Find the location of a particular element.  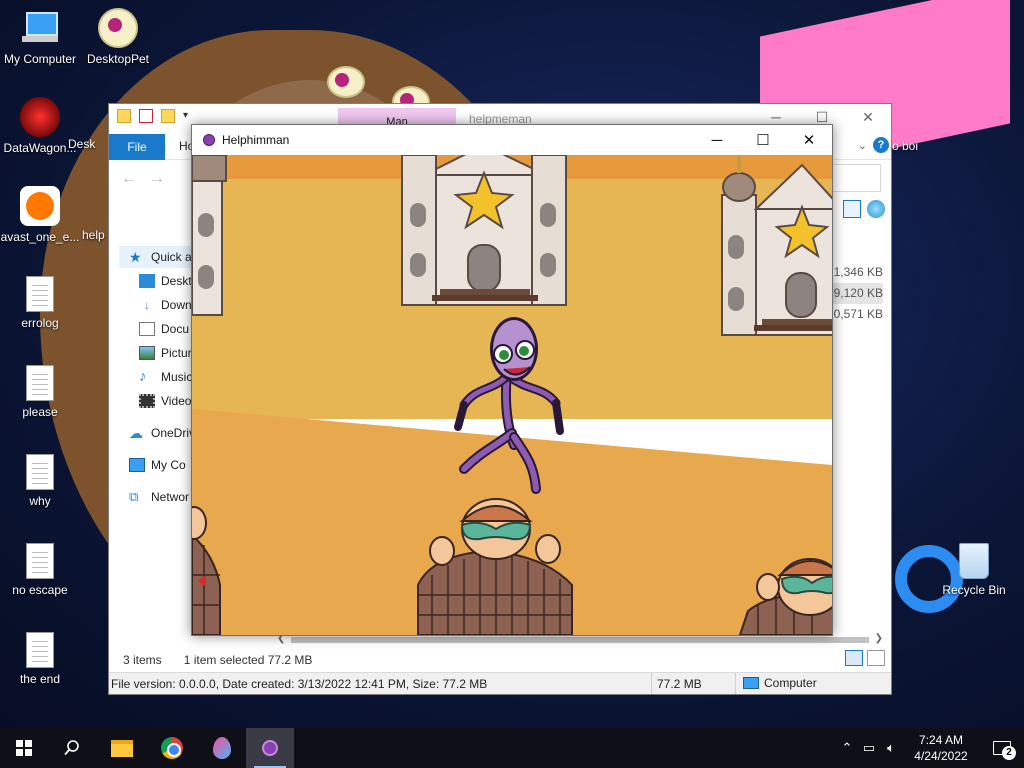

desktop-icon-my-computer: My Computer is located at coordinates (40, 37).